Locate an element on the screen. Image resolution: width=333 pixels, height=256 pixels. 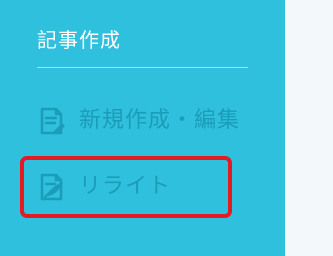
sidebar-item-label: 新規作成・編集 is located at coordinates (160, 120).